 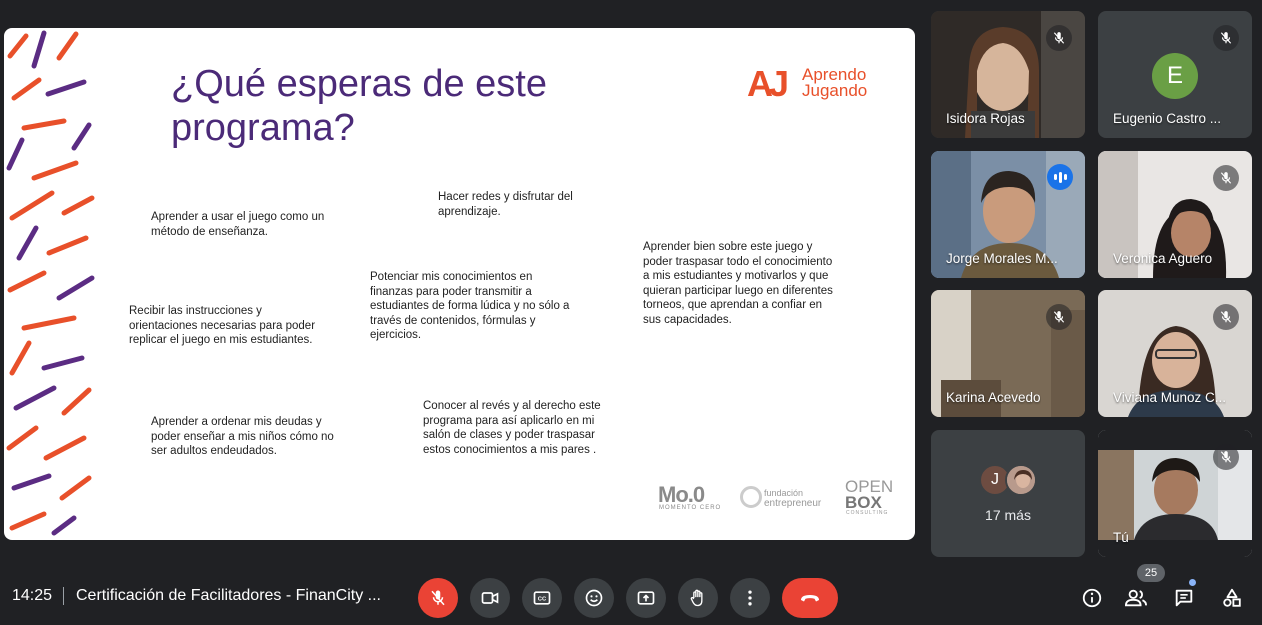 I want to click on camera-toggle-button, so click(x=490, y=598).